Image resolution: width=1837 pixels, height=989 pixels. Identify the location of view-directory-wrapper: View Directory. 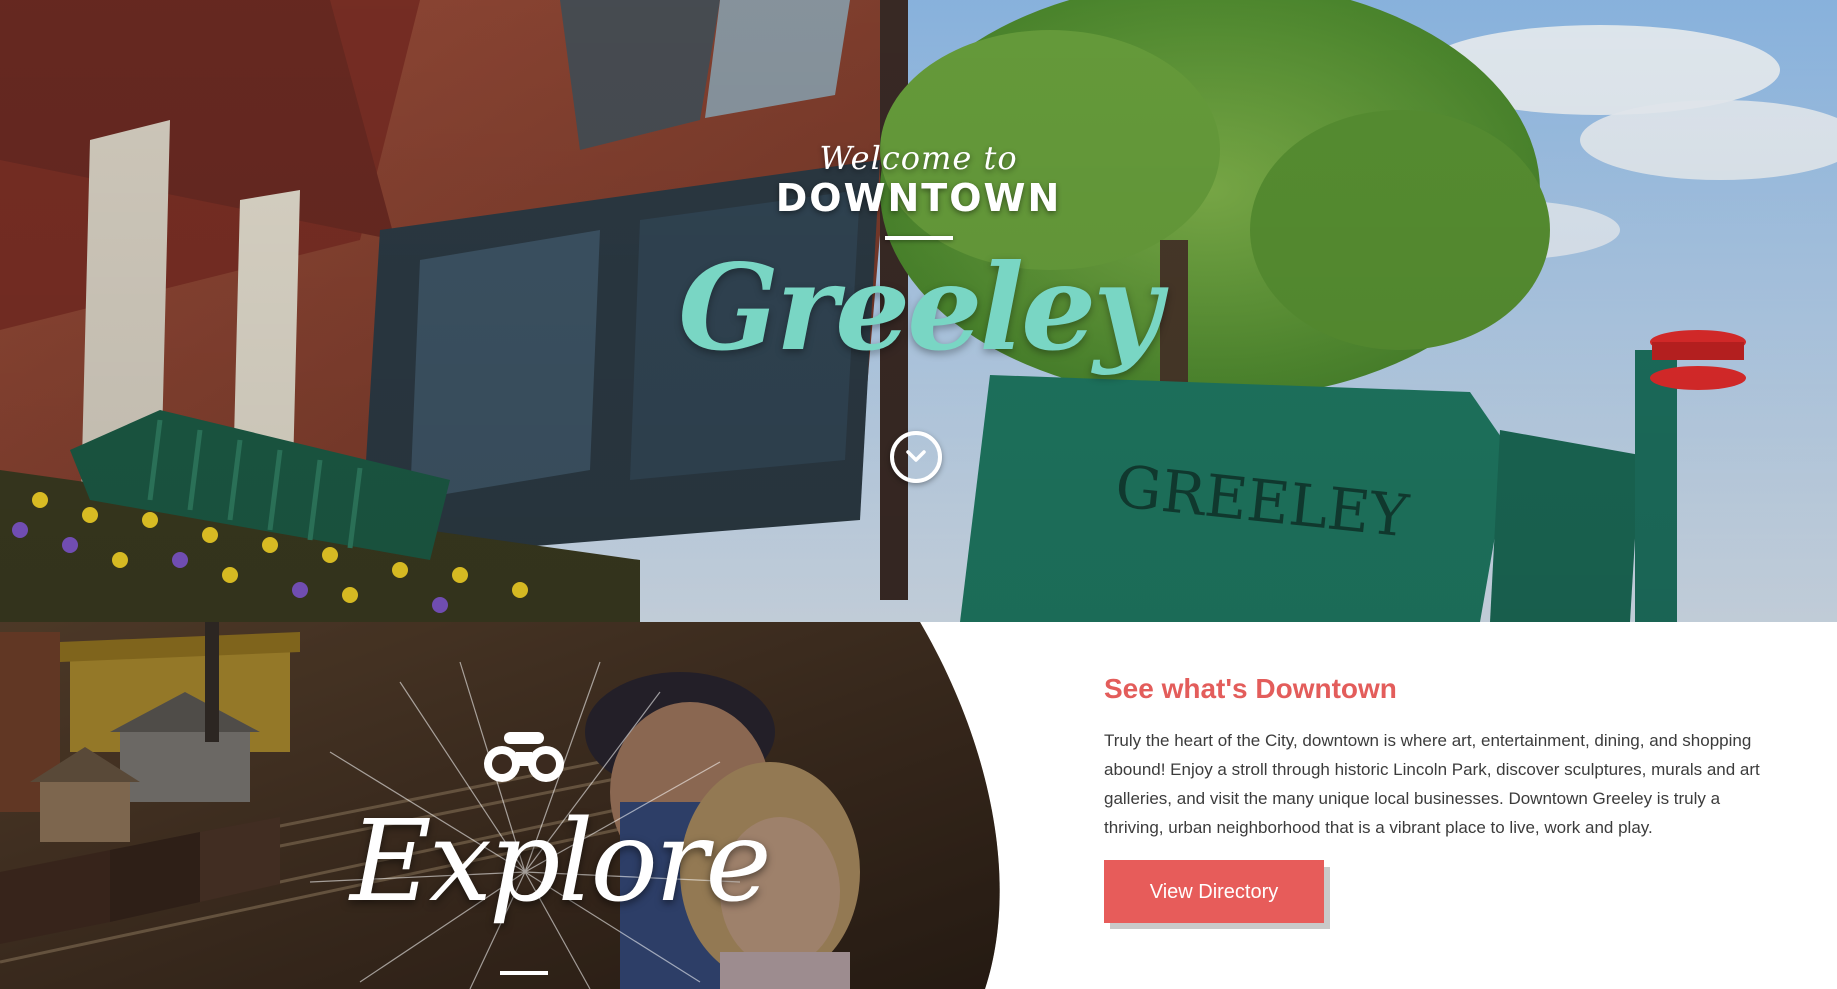
(1217, 895).